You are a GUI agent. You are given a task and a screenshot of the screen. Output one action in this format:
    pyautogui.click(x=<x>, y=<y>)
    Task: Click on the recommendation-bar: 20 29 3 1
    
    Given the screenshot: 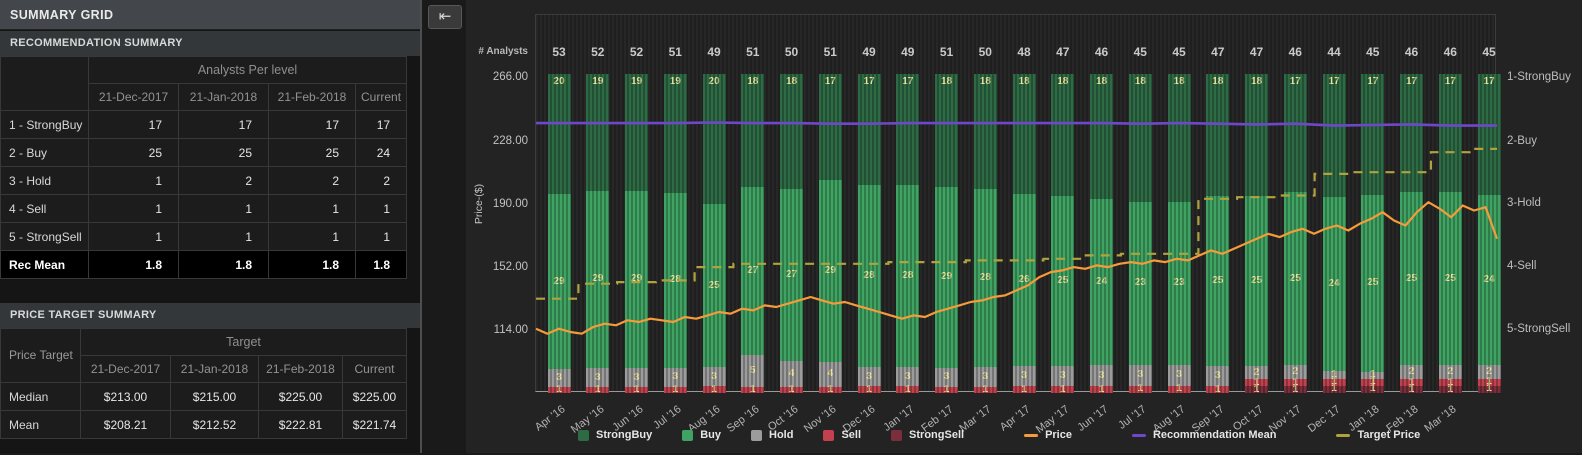 What is the action you would take?
    pyautogui.click(x=559, y=234)
    